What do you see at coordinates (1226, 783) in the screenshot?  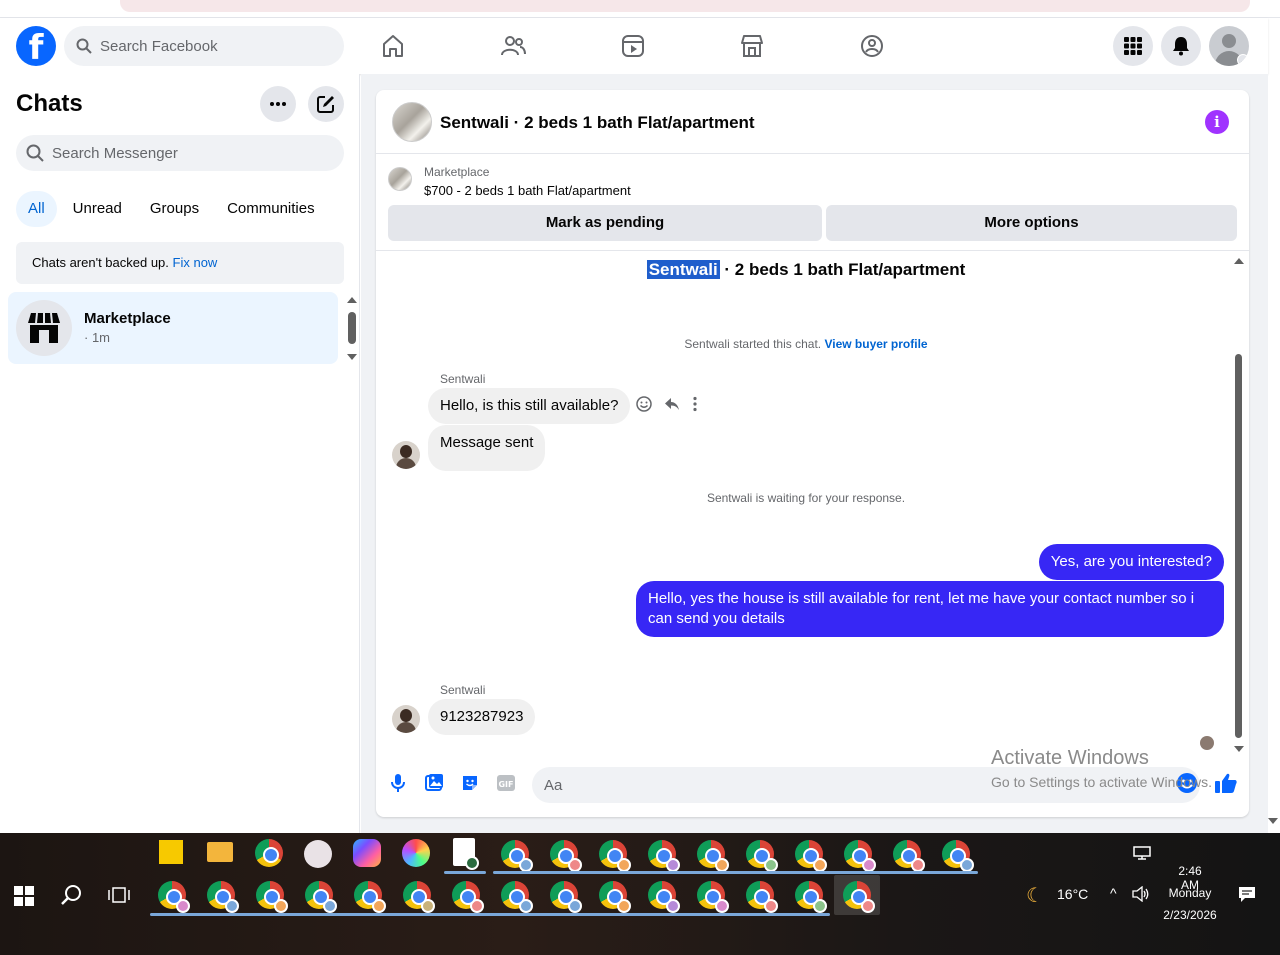 I see `like-thumb-icon` at bounding box center [1226, 783].